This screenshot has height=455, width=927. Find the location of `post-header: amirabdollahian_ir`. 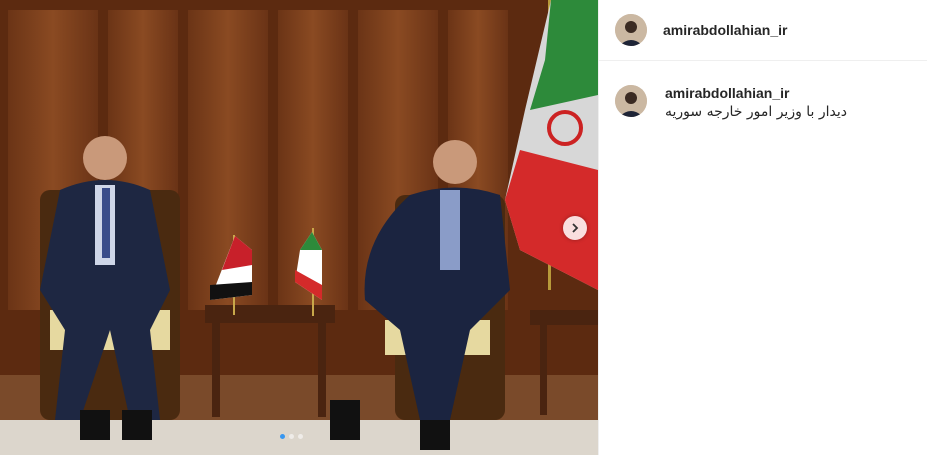

post-header: amirabdollahian_ir is located at coordinates (763, 30).